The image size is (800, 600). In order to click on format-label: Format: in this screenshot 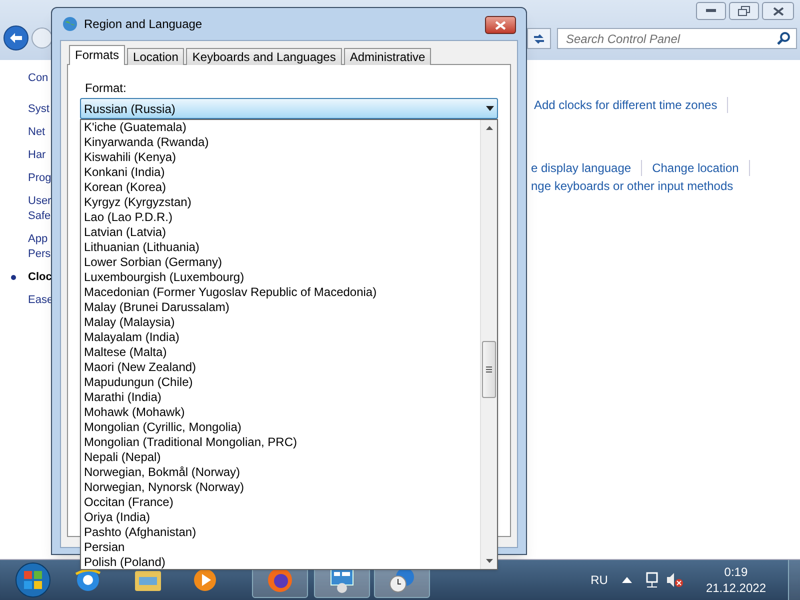, I will do `click(105, 88)`.